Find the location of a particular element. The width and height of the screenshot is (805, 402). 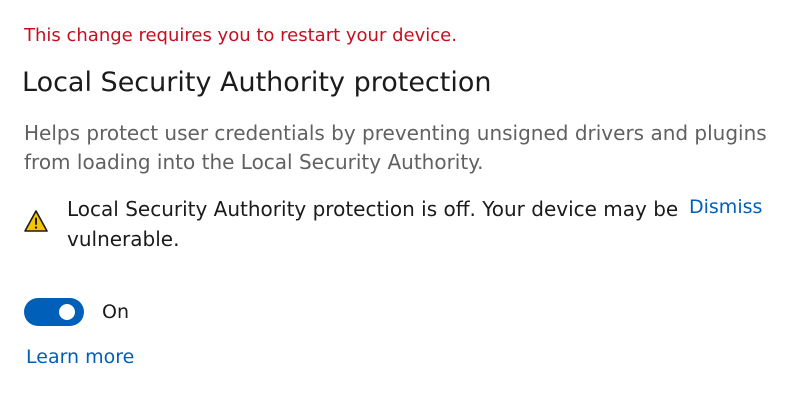

toggle-knob is located at coordinates (67, 312).